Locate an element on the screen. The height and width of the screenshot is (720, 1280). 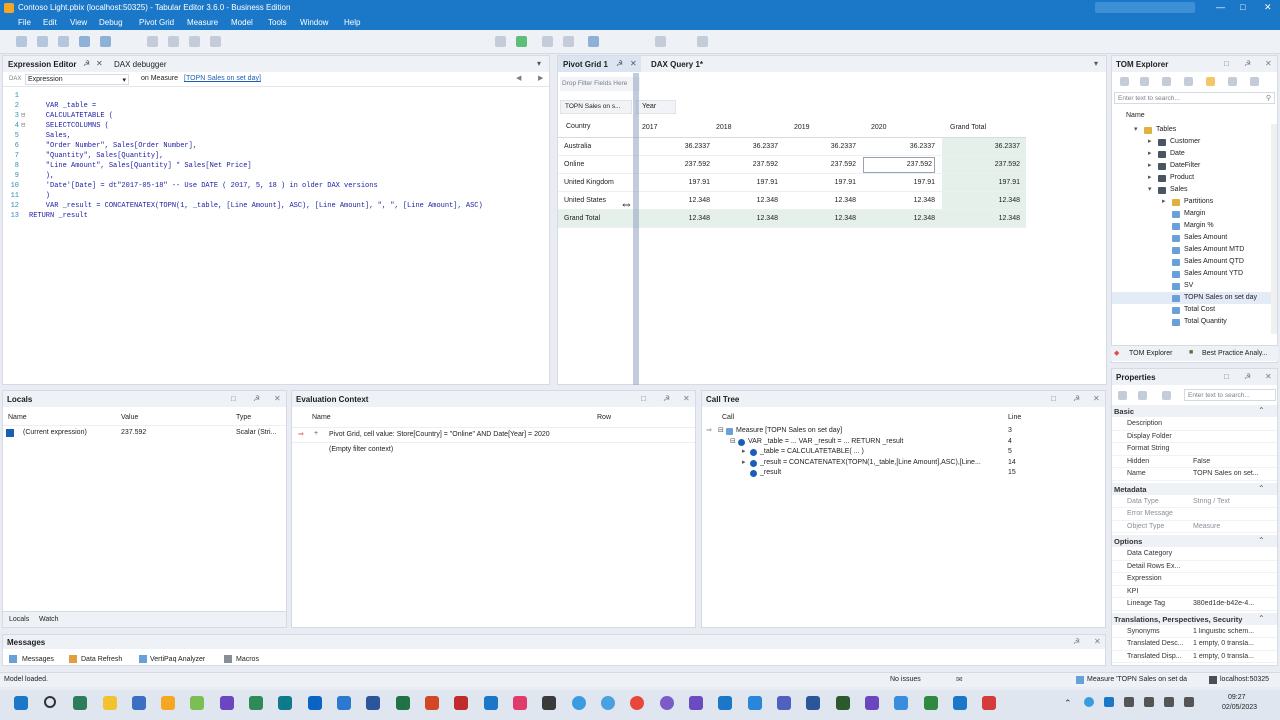
new-icon is located at coordinates (21, 41).